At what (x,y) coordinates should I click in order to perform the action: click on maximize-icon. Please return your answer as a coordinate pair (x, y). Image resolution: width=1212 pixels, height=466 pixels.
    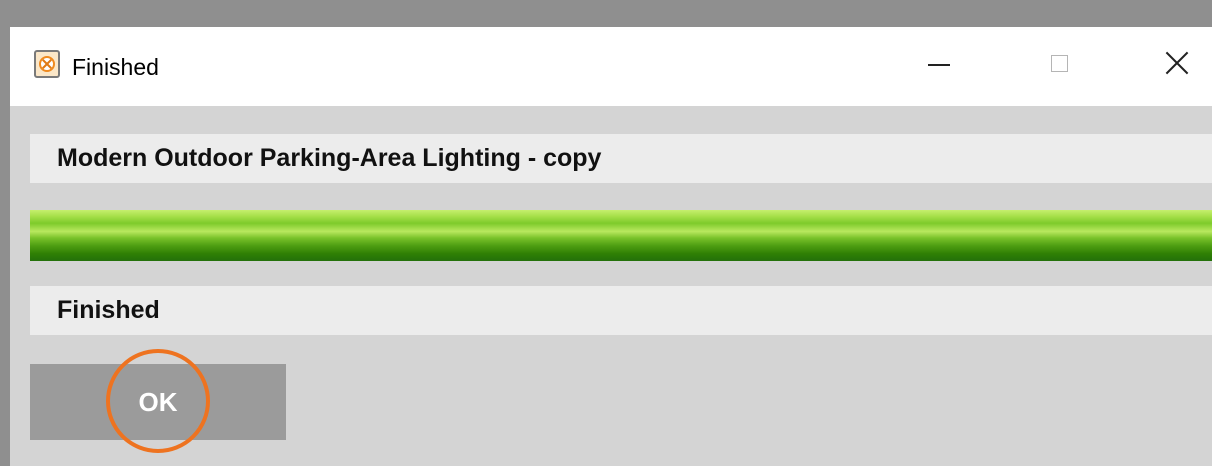
    Looking at the image, I should click on (1059, 63).